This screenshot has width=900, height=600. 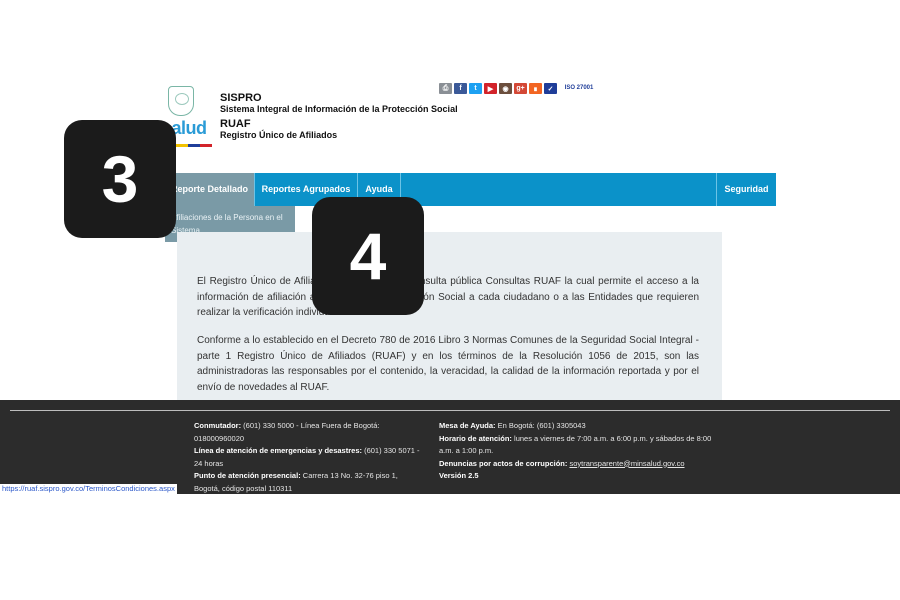 What do you see at coordinates (535, 88) in the screenshot?
I see `rss-icon: ∎` at bounding box center [535, 88].